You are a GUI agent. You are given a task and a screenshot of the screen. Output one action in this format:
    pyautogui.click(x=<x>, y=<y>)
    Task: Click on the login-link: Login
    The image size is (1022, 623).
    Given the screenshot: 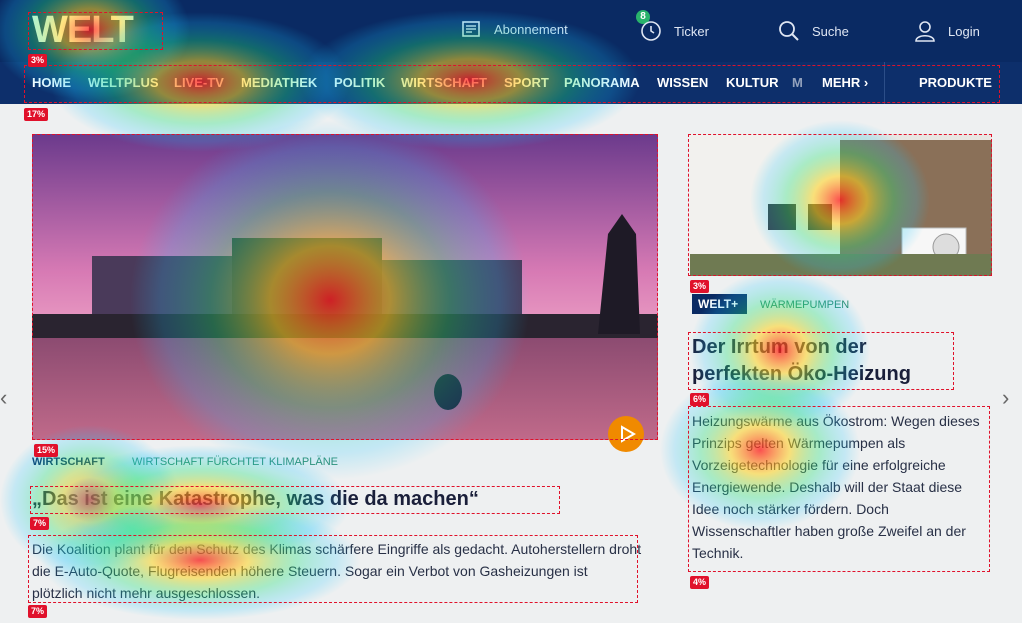 What is the action you would take?
    pyautogui.click(x=947, y=31)
    